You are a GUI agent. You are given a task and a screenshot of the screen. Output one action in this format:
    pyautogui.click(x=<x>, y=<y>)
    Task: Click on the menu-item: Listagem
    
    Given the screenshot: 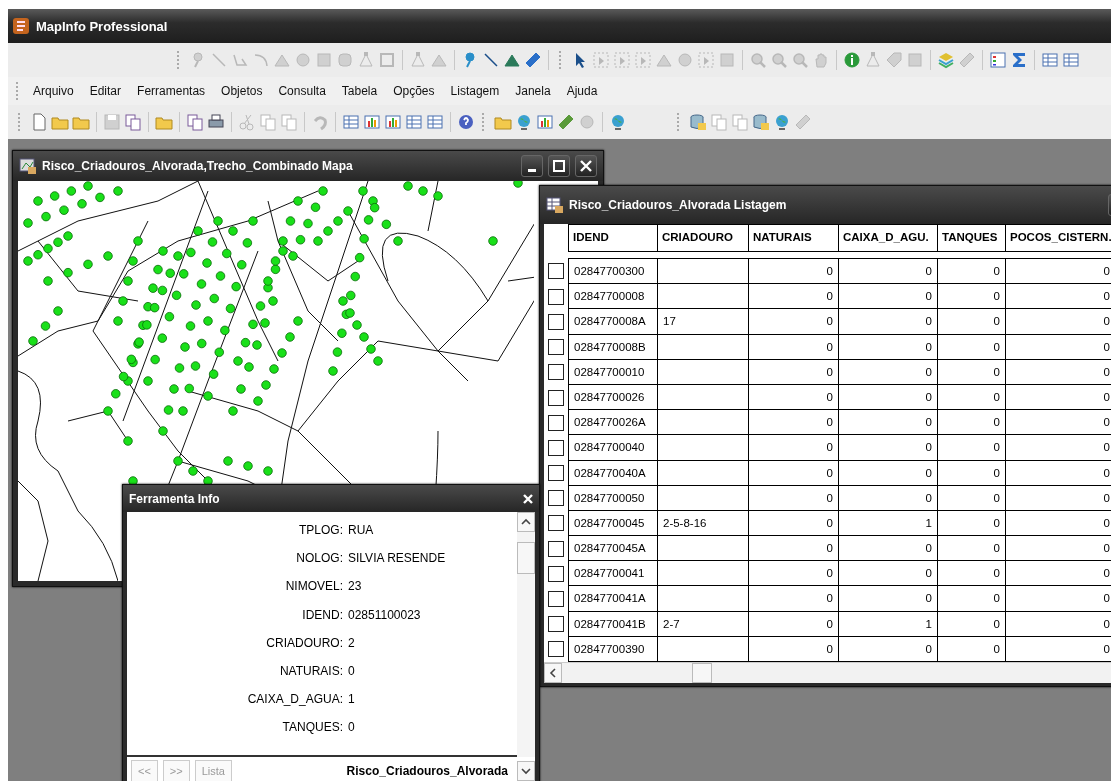 What is the action you would take?
    pyautogui.click(x=475, y=91)
    